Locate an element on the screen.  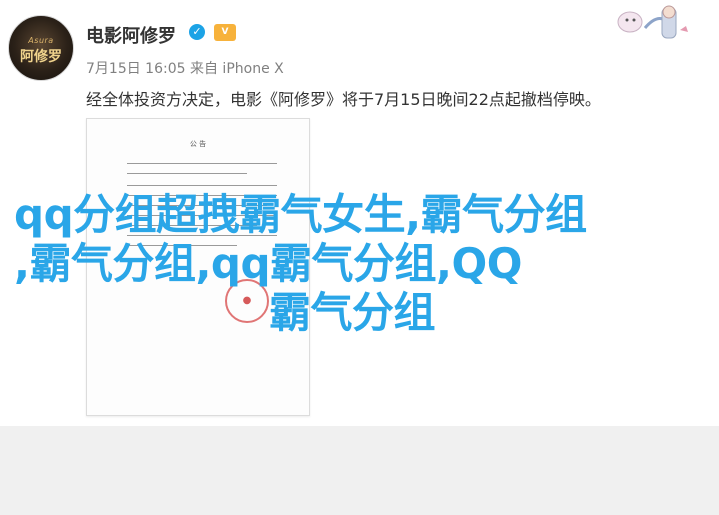
overlay-line-3: 霸气分组 is located at coordinates (352, 312).